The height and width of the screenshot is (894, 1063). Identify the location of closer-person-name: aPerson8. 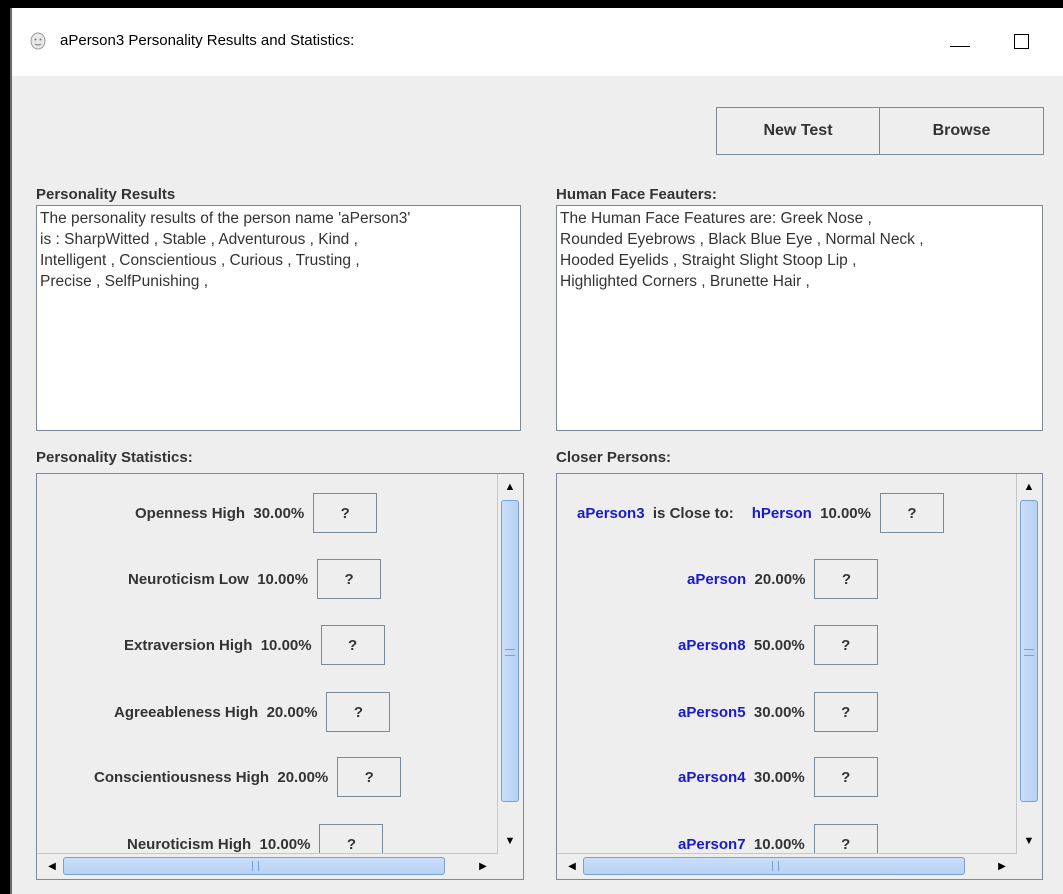
(712, 645).